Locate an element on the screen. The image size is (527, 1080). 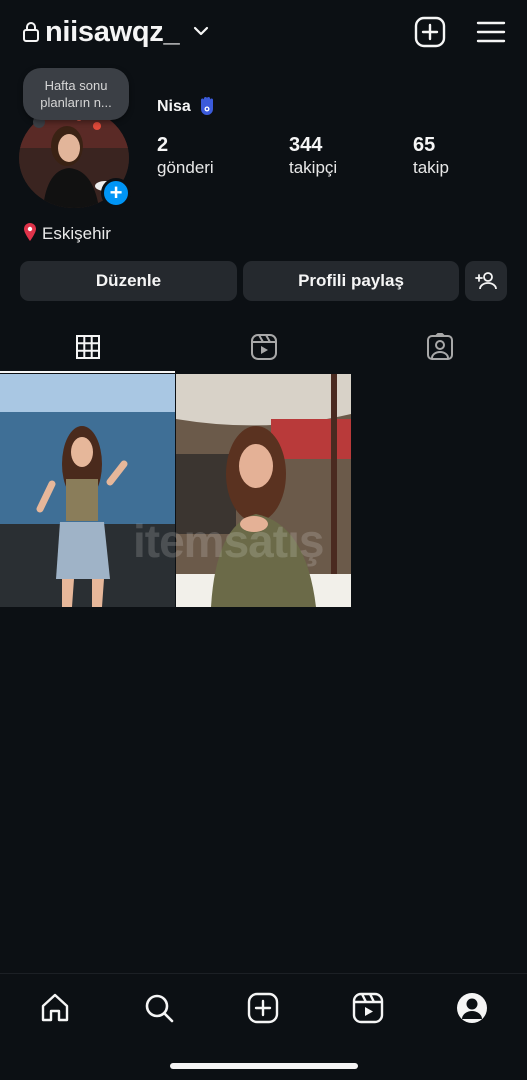
nav-home is located at coordinates (55, 1008).